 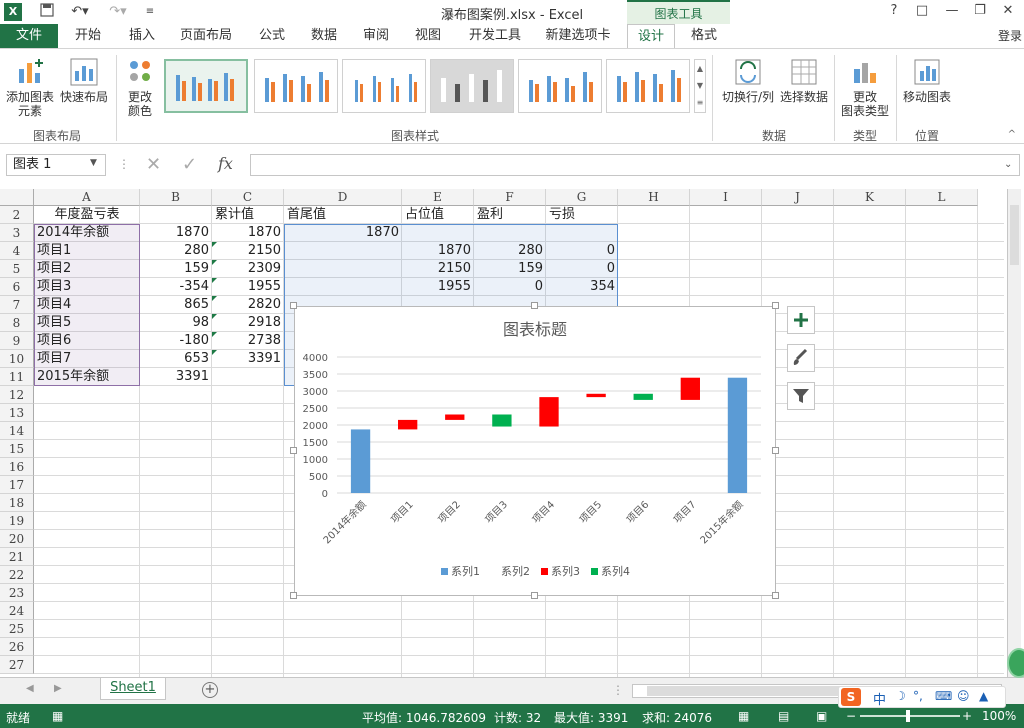 I want to click on insert-function-icon: fx, so click(x=225, y=163).